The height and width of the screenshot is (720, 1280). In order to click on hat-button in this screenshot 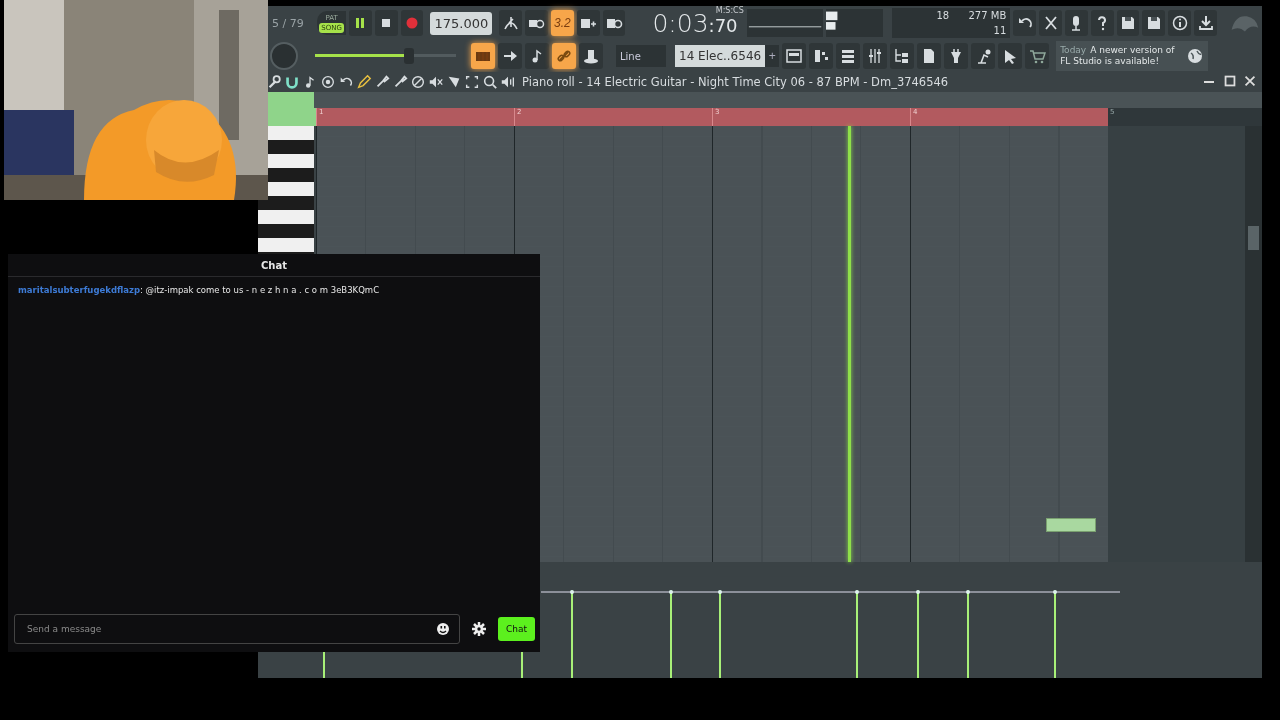, I will do `click(591, 56)`.